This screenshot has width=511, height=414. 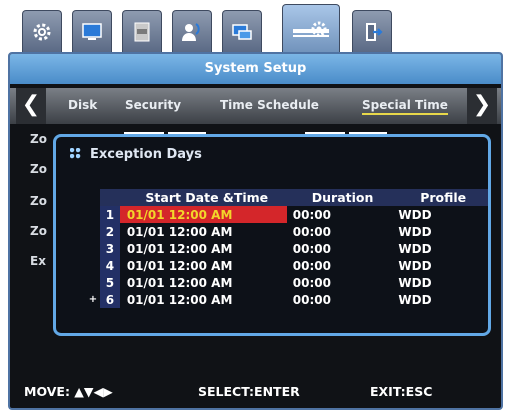 I want to click on network-icon, so click(x=242, y=31).